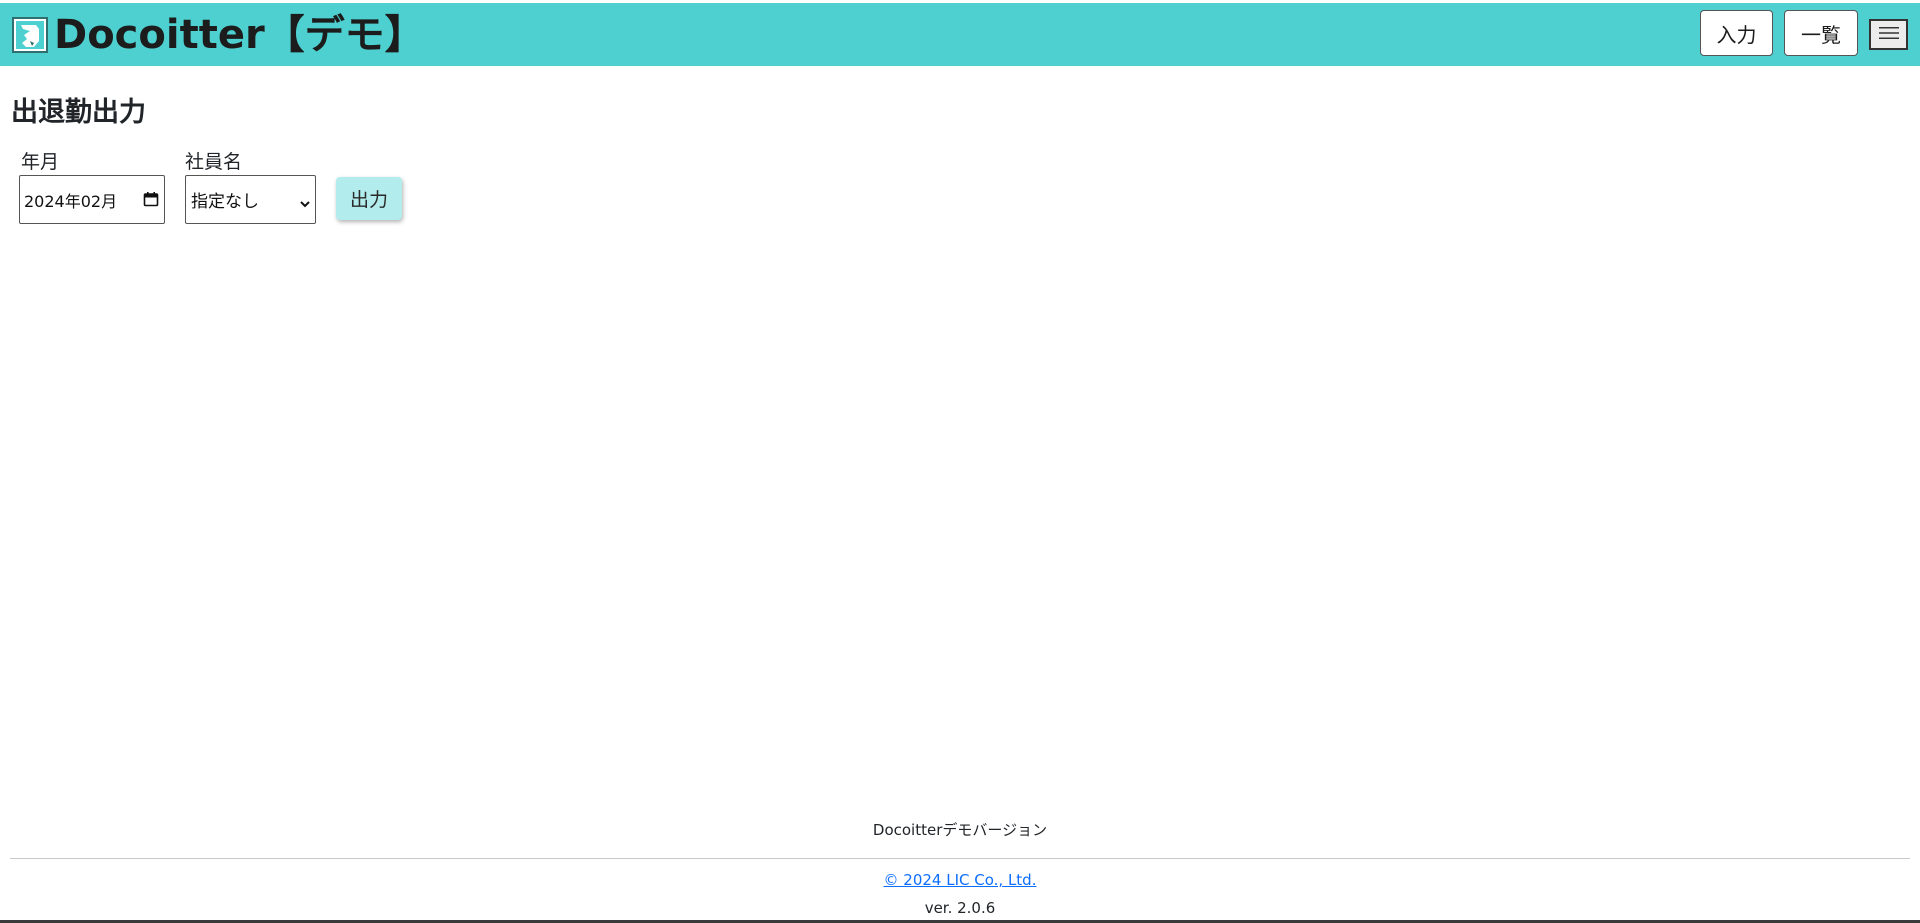  I want to click on app-header: Docoitter【デモ】 入力 一覧, so click(960, 34).